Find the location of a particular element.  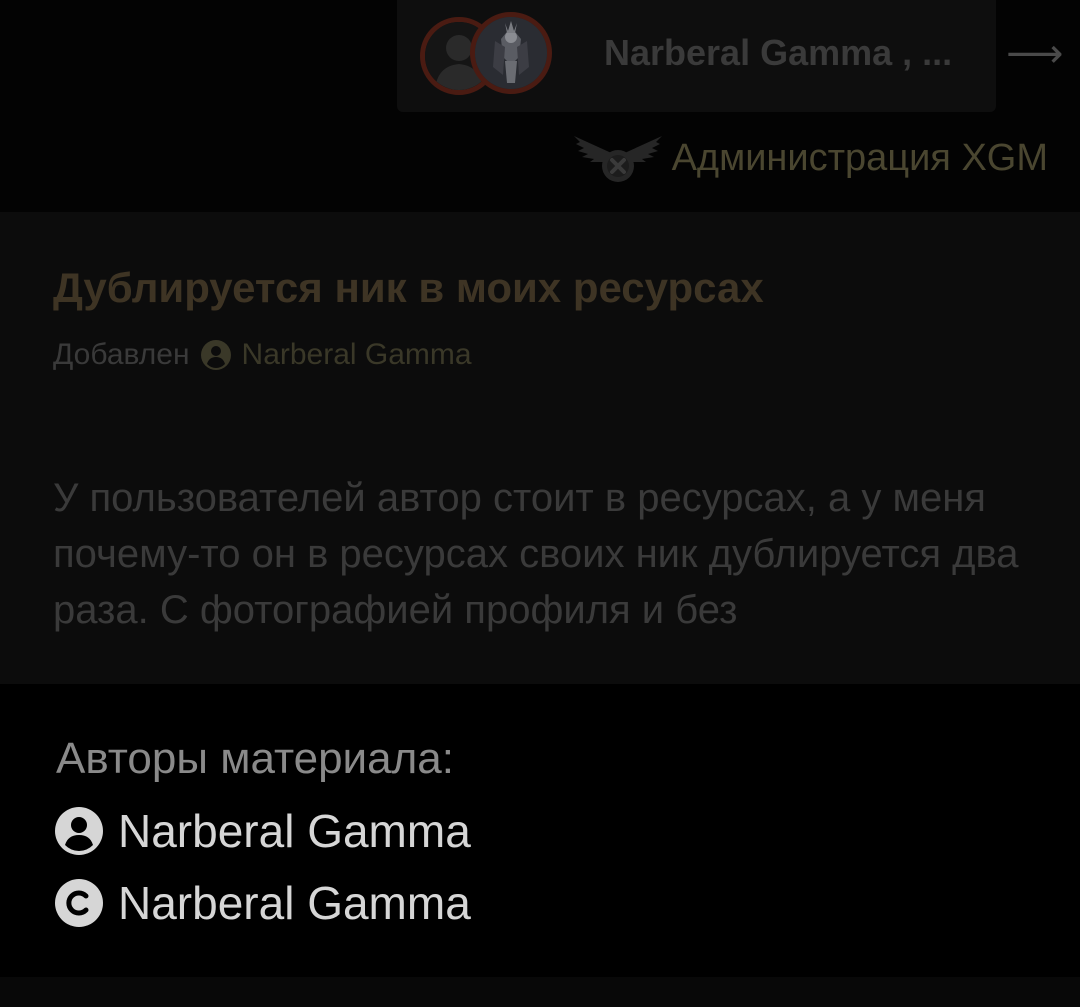

copyright-icon is located at coordinates (79, 903).